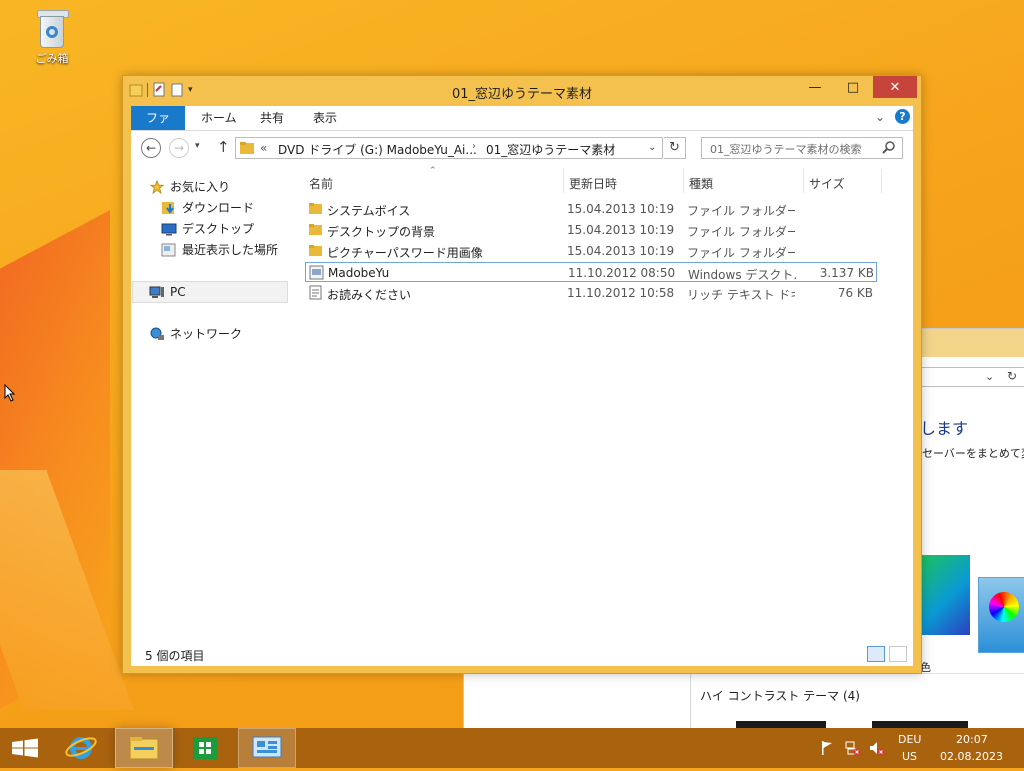 This screenshot has height=771, width=1024. I want to click on theme-thumbnail, so click(945, 595).